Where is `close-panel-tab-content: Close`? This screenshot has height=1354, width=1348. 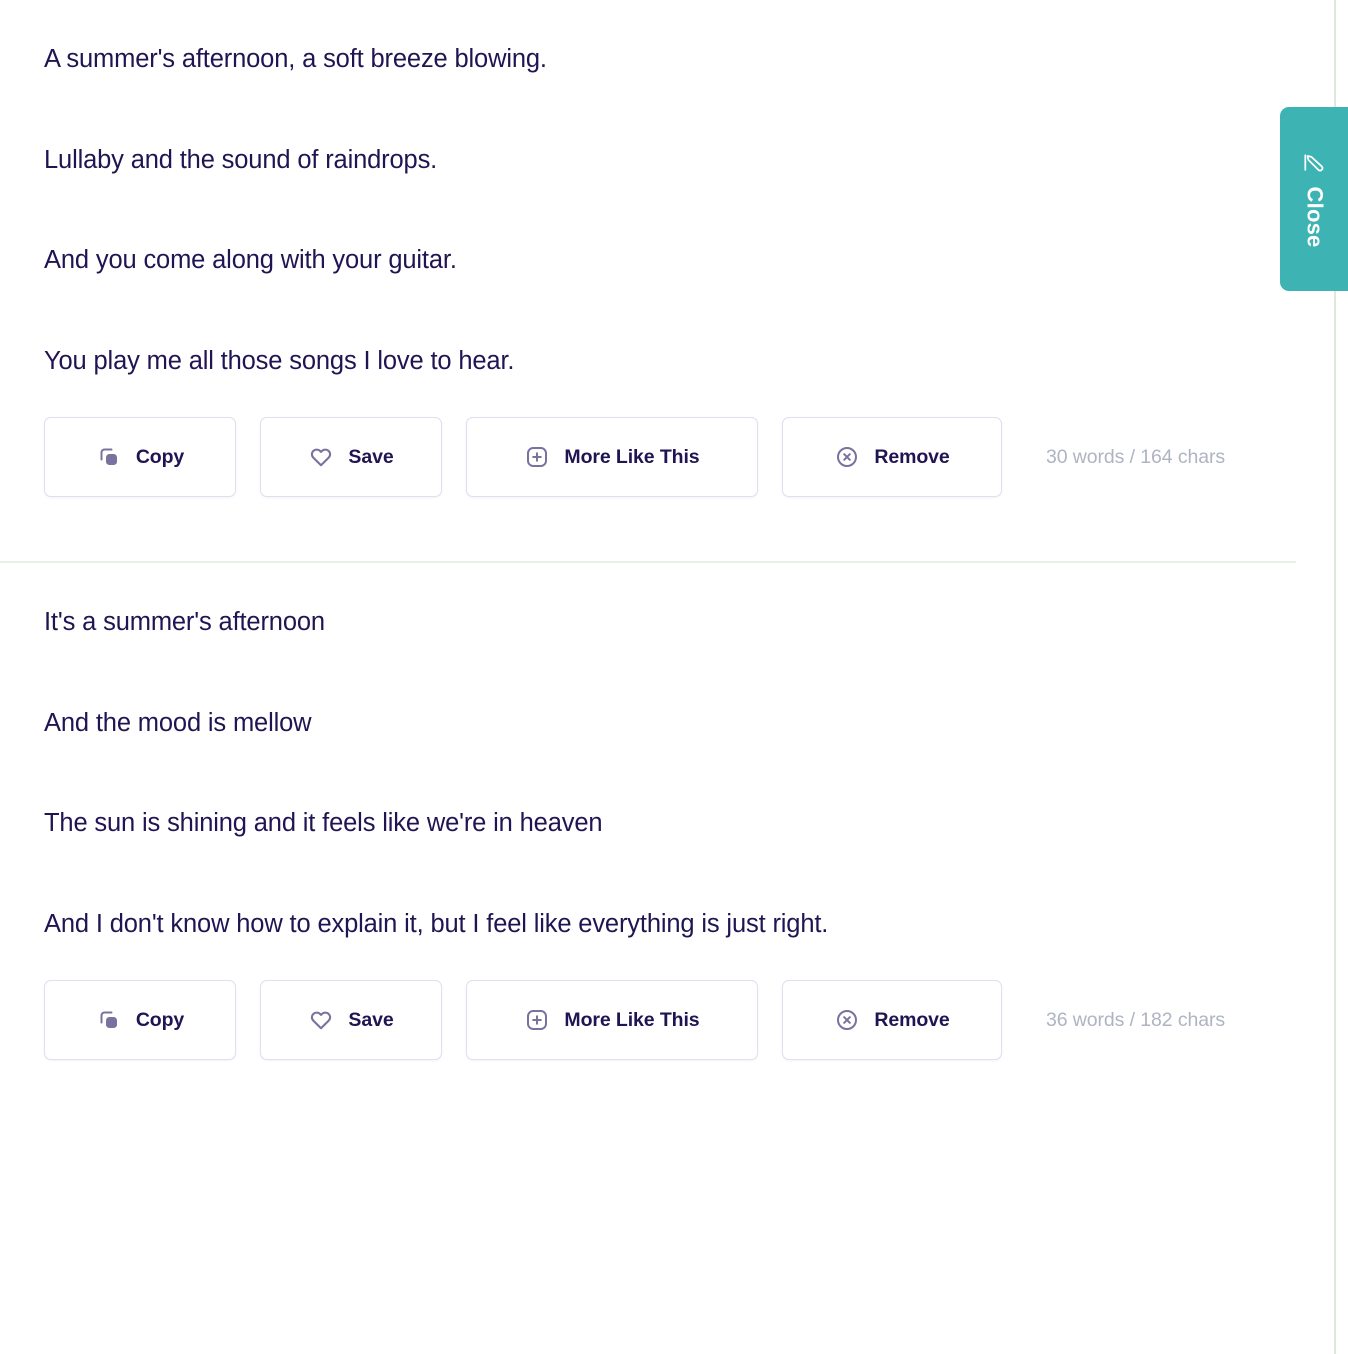 close-panel-tab-content: Close is located at coordinates (1314, 199).